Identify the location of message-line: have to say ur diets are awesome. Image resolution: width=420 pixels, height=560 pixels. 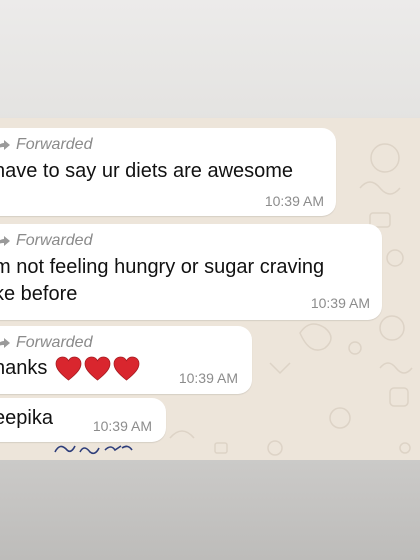
(147, 171).